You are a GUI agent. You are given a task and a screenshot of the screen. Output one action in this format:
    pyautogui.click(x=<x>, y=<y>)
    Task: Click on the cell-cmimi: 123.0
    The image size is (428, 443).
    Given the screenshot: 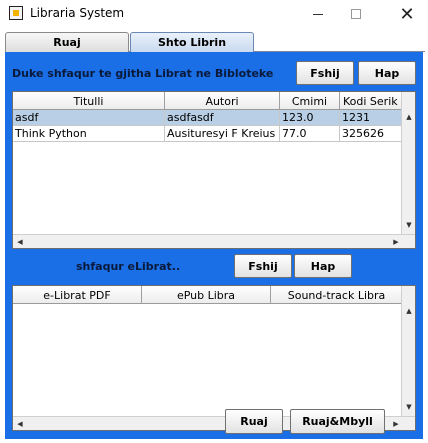 What is the action you would take?
    pyautogui.click(x=310, y=118)
    